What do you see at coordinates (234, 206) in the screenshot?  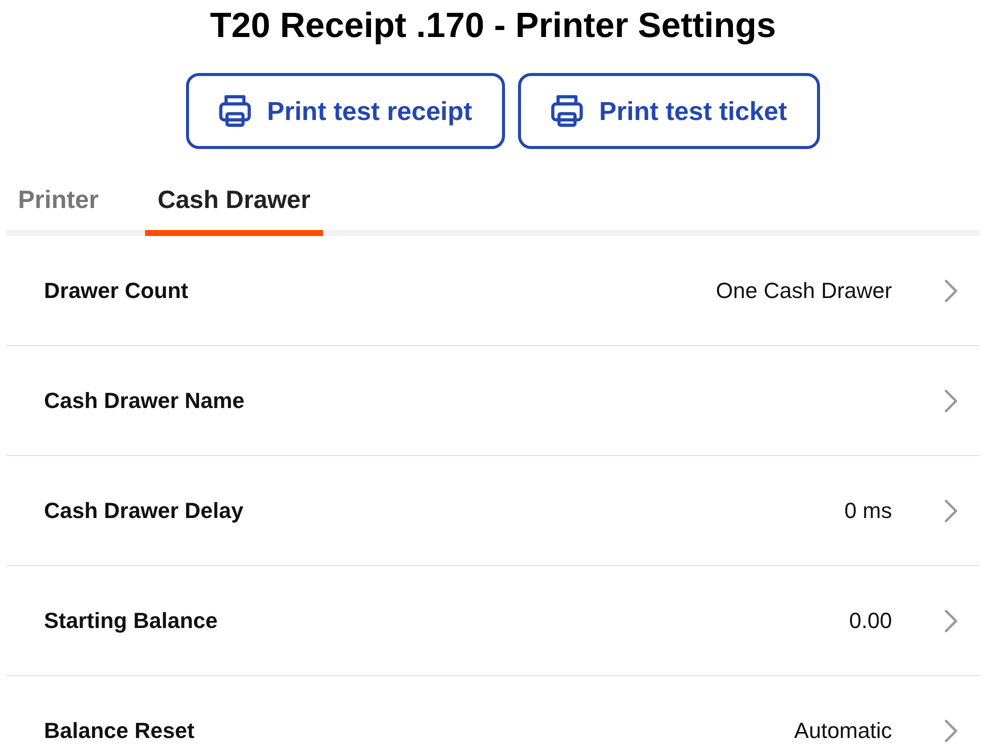 I see `tab: Cash Drawer` at bounding box center [234, 206].